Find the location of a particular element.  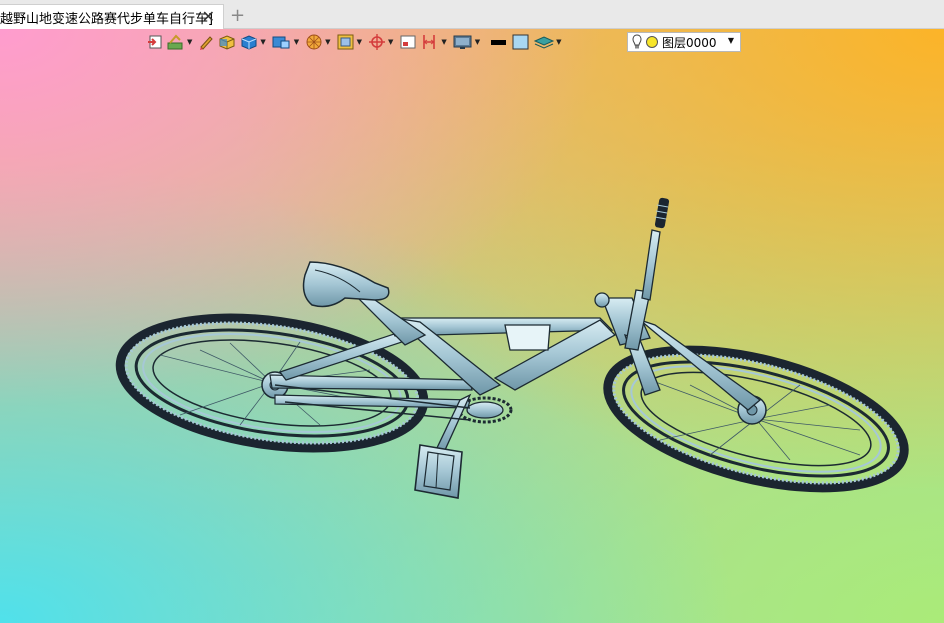

line-color-button is located at coordinates (499, 42).